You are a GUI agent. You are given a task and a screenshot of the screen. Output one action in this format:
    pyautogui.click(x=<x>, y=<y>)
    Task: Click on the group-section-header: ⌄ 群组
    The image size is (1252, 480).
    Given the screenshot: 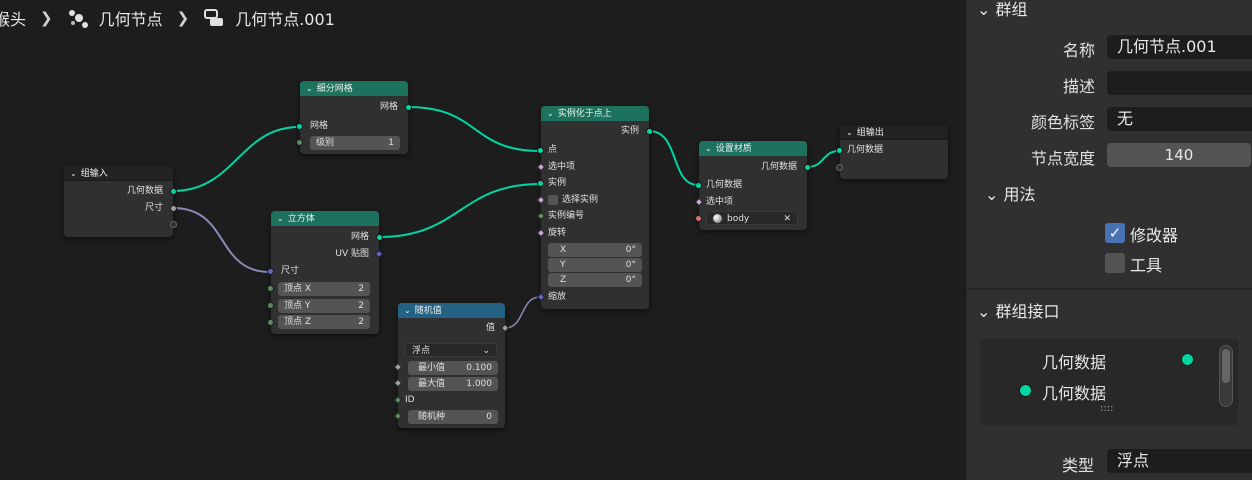 What is the action you would take?
    pyautogui.click(x=1002, y=10)
    